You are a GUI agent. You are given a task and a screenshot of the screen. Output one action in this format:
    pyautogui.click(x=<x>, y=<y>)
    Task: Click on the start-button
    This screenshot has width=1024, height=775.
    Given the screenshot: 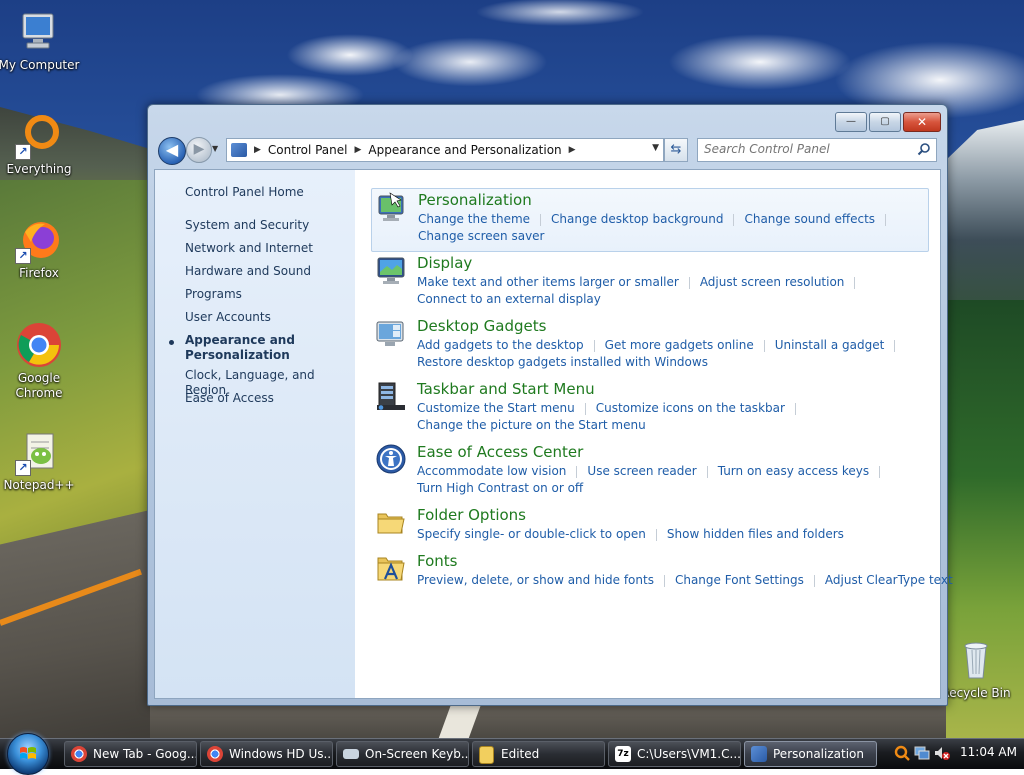 What is the action you would take?
    pyautogui.click(x=28, y=754)
    